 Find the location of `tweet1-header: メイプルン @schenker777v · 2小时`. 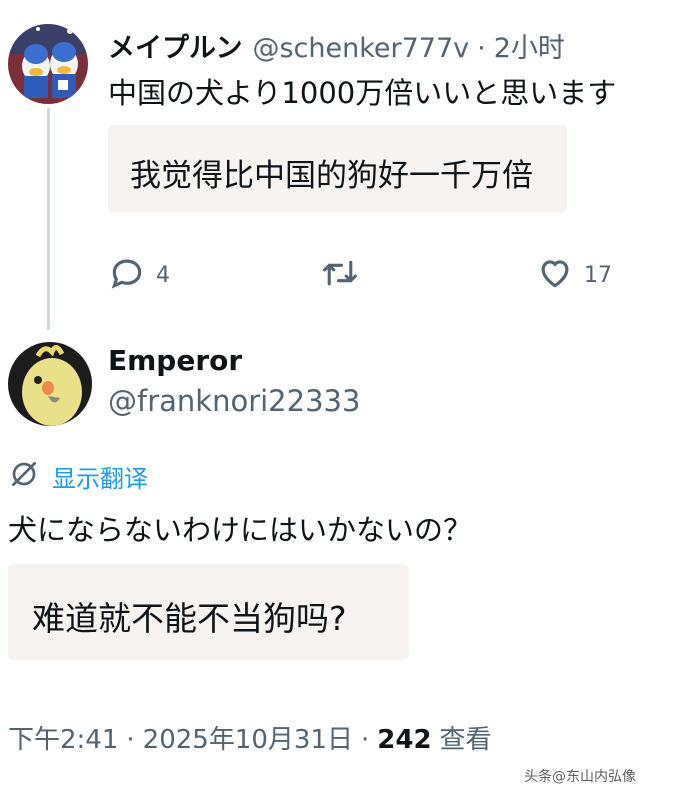

tweet1-header: メイプルン @schenker777v · 2小时 is located at coordinates (395, 46).